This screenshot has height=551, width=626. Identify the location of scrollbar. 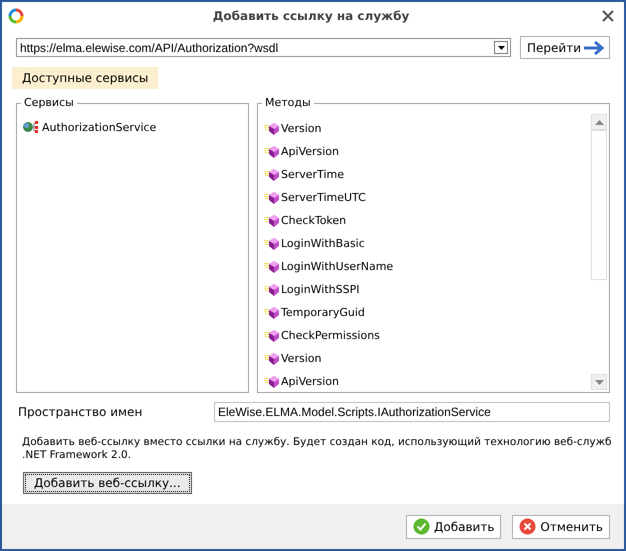
(599, 252).